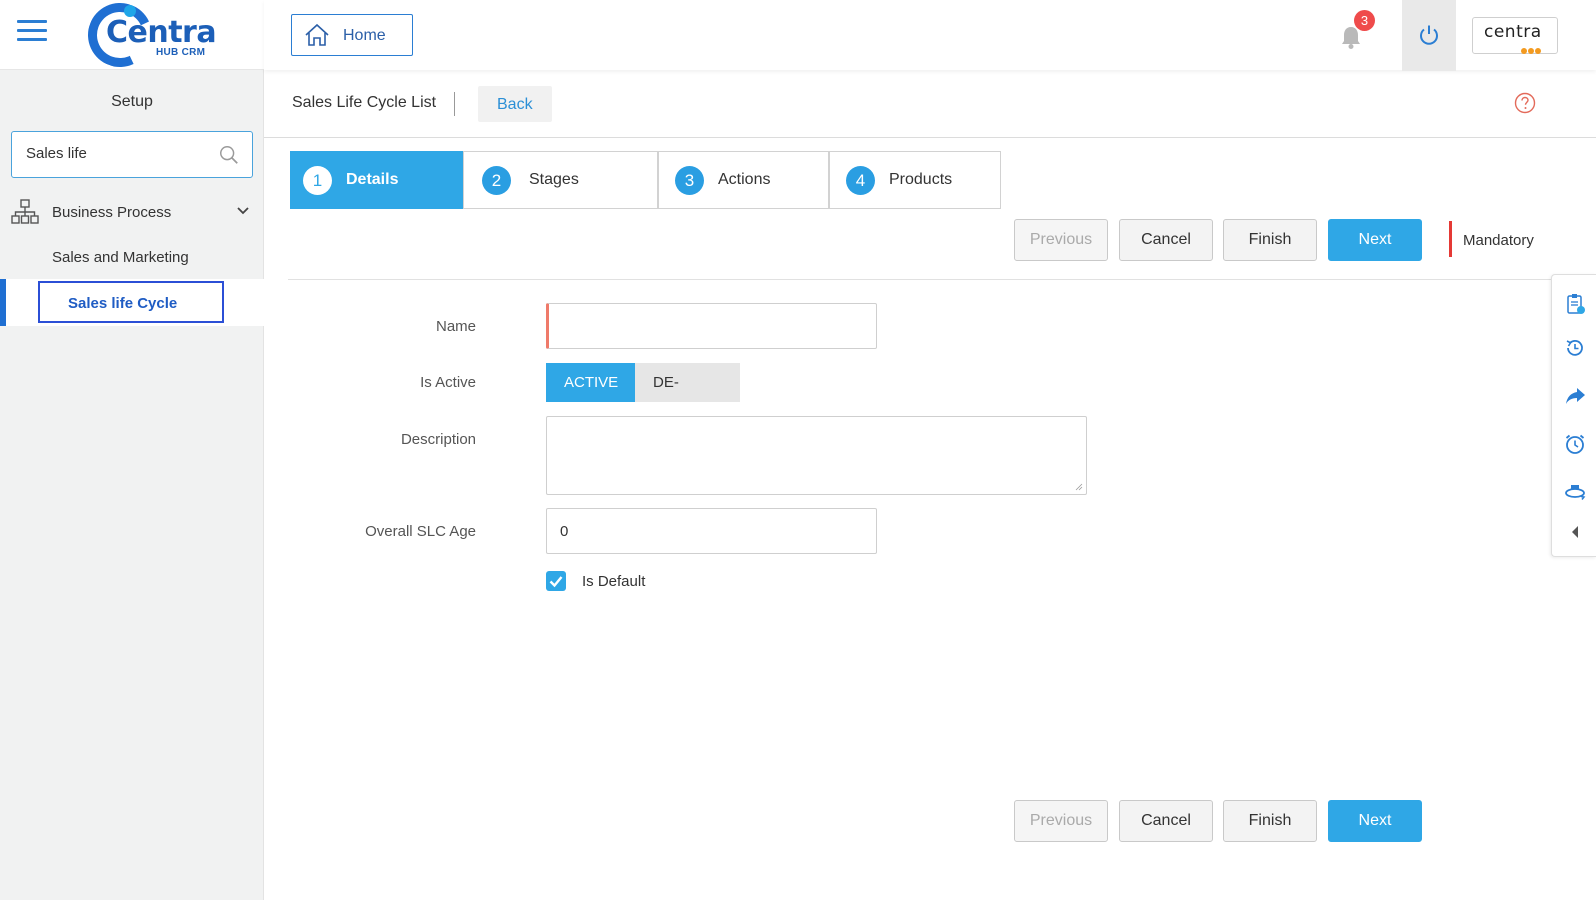 This screenshot has height=900, width=1596. What do you see at coordinates (689, 180) in the screenshot?
I see `tab-number: 3` at bounding box center [689, 180].